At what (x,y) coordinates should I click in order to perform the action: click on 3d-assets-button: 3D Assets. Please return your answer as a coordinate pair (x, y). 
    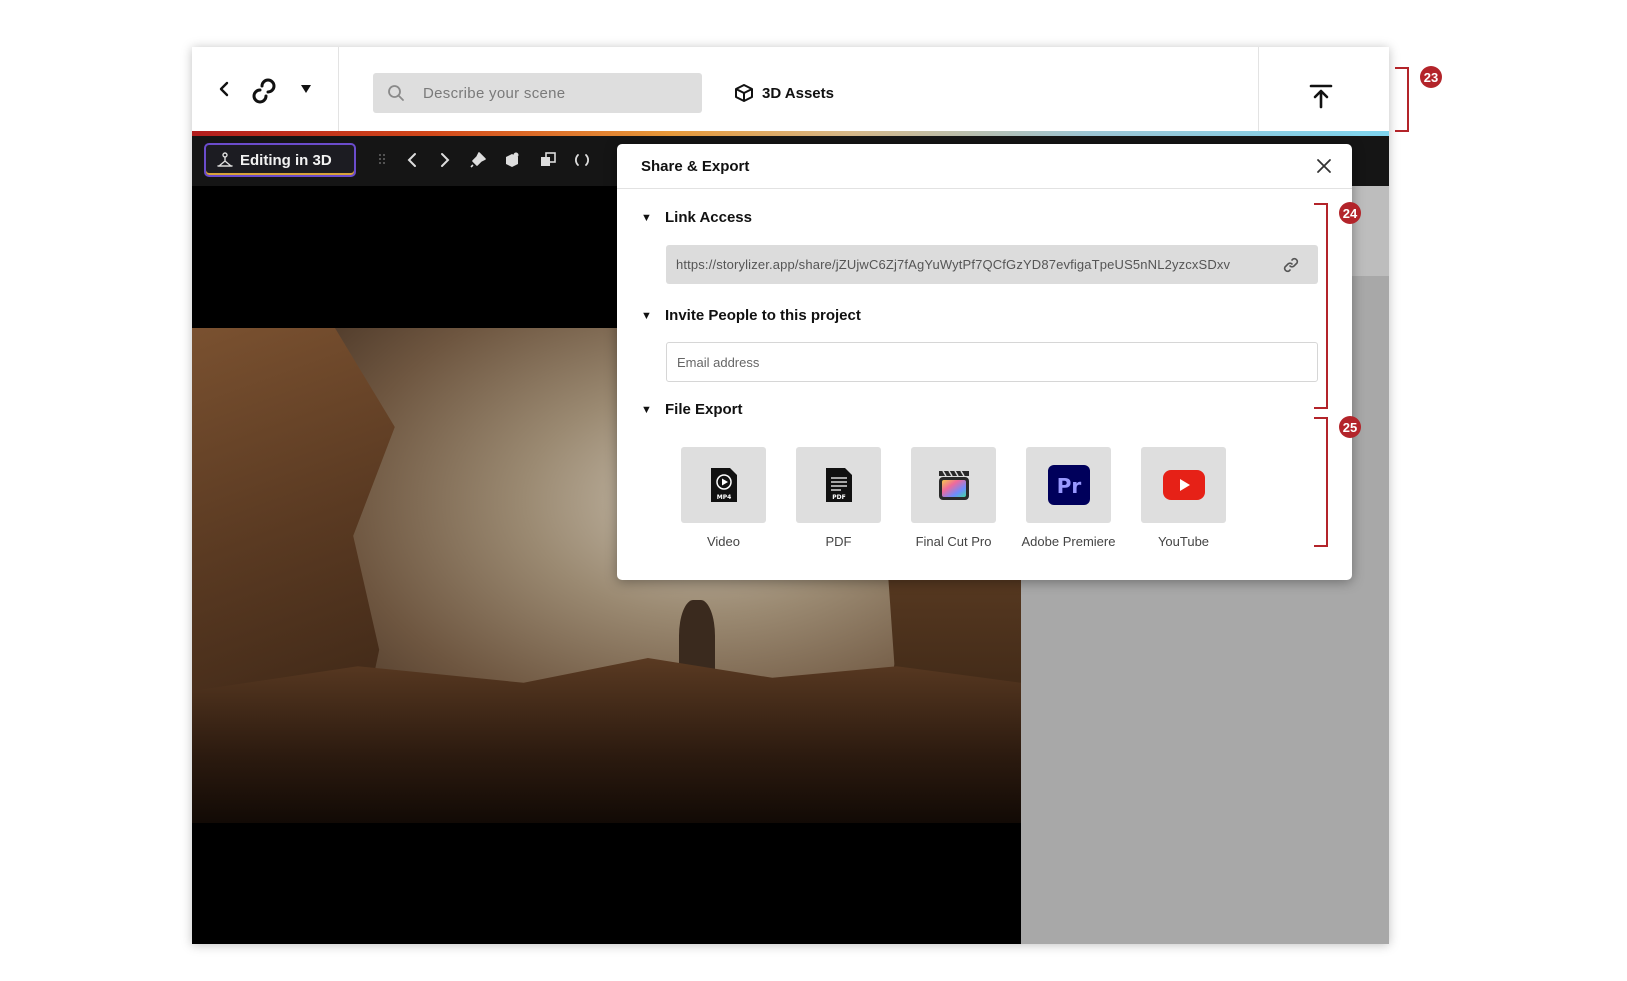
    Looking at the image, I should click on (783, 93).